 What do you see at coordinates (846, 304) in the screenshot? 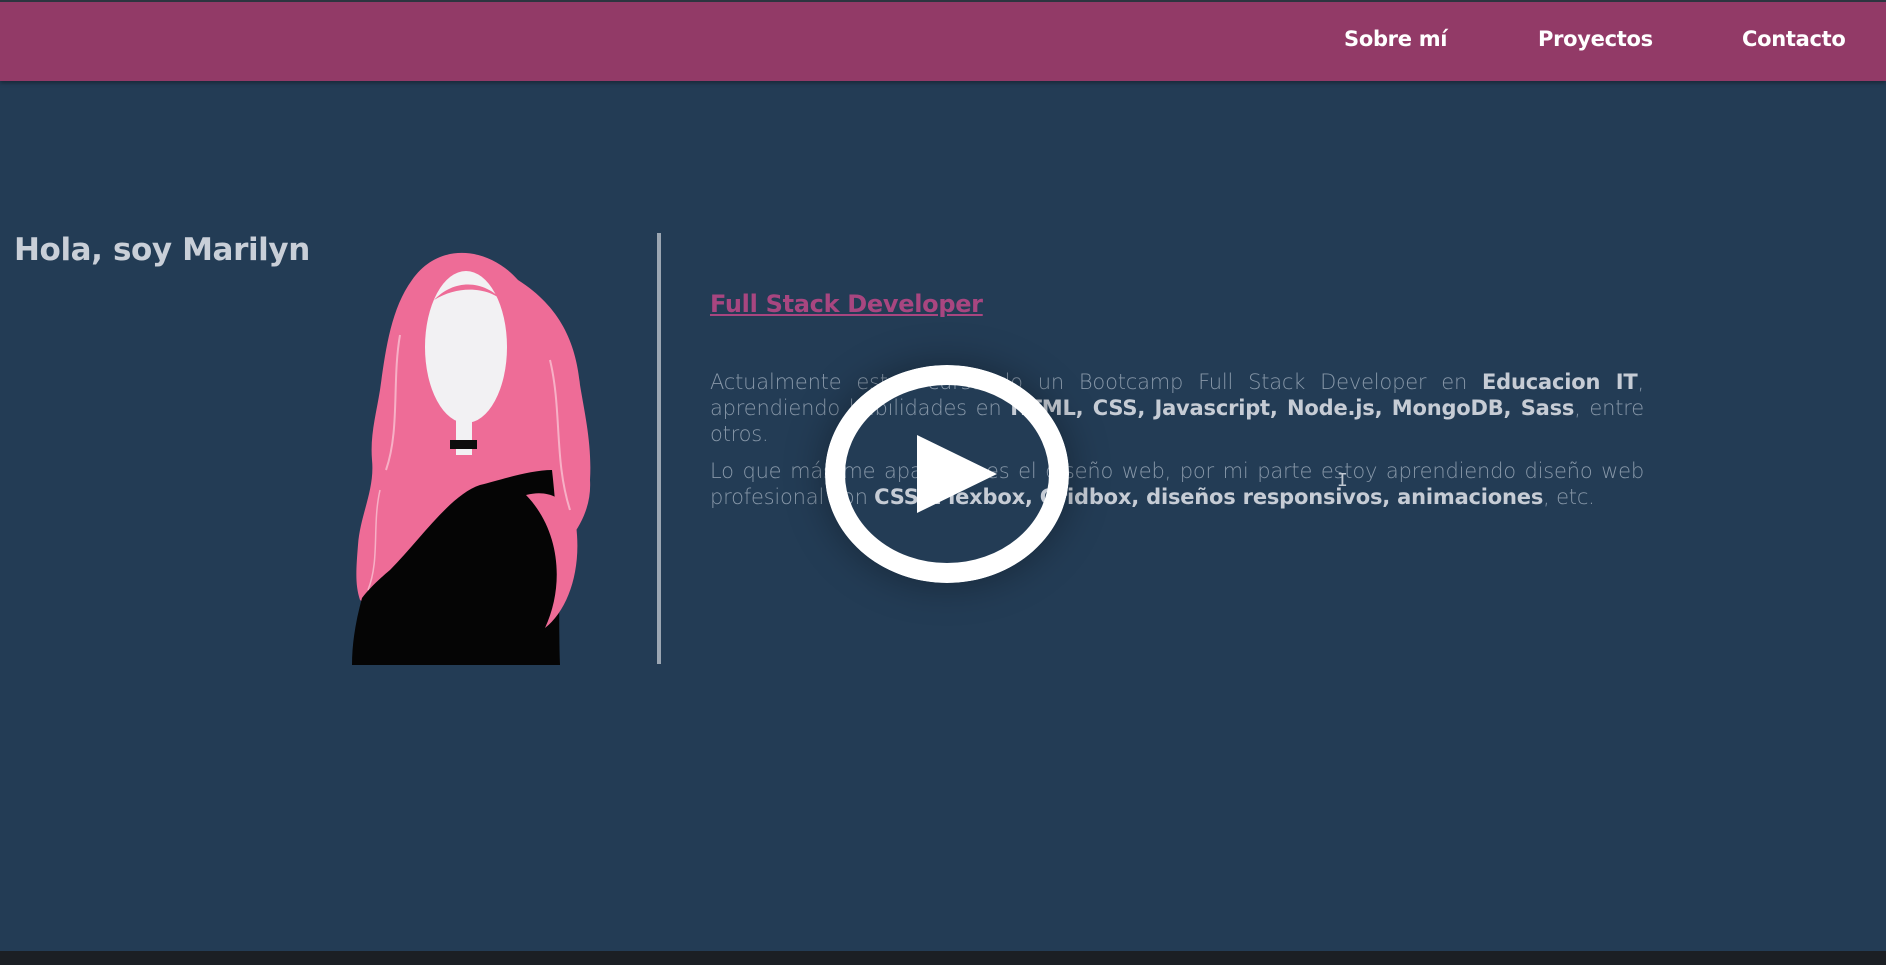
I see `role-title-link: Full Stack Developer` at bounding box center [846, 304].